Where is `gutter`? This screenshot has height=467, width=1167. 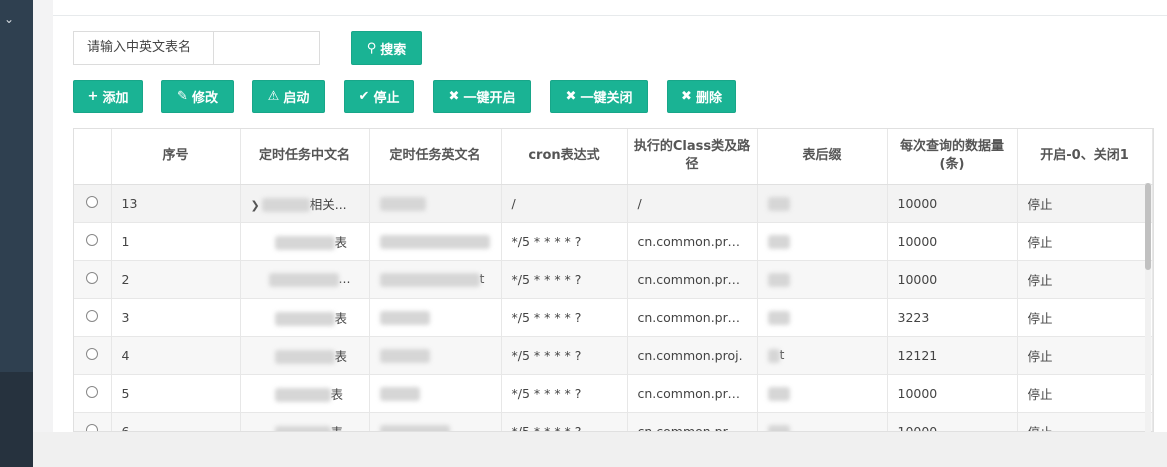
gutter is located at coordinates (43, 233).